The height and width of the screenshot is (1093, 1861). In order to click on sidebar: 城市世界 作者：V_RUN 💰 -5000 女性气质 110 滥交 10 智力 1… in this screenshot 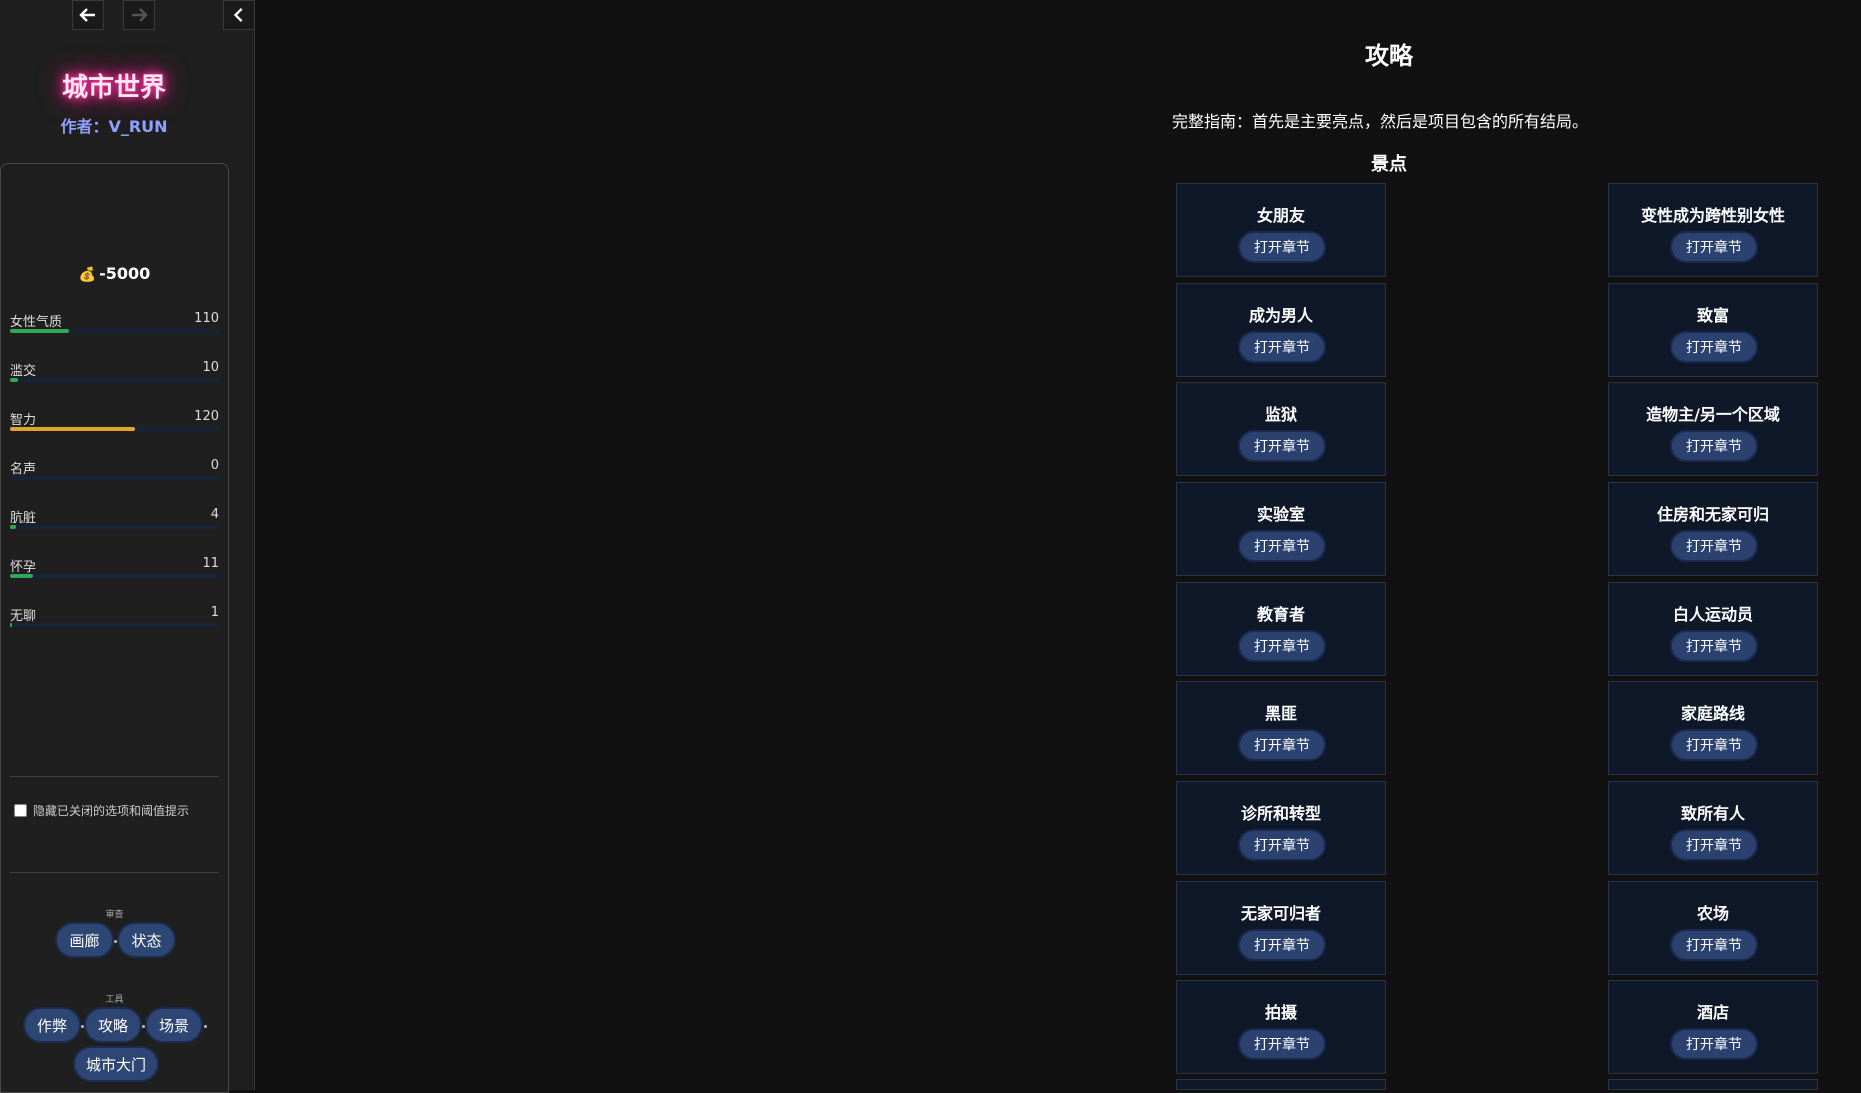, I will do `click(127, 546)`.